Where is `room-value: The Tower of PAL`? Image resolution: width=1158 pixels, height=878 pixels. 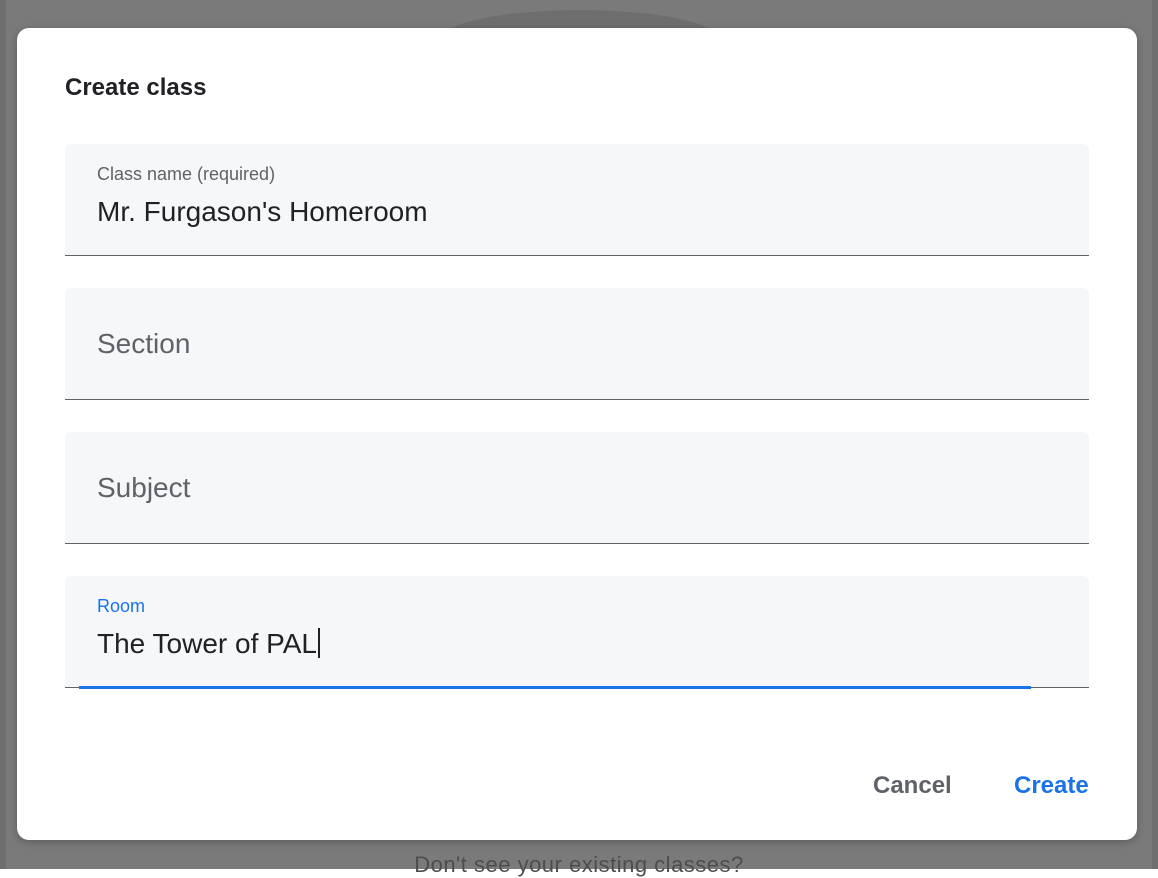
room-value: The Tower of PAL is located at coordinates (207, 643).